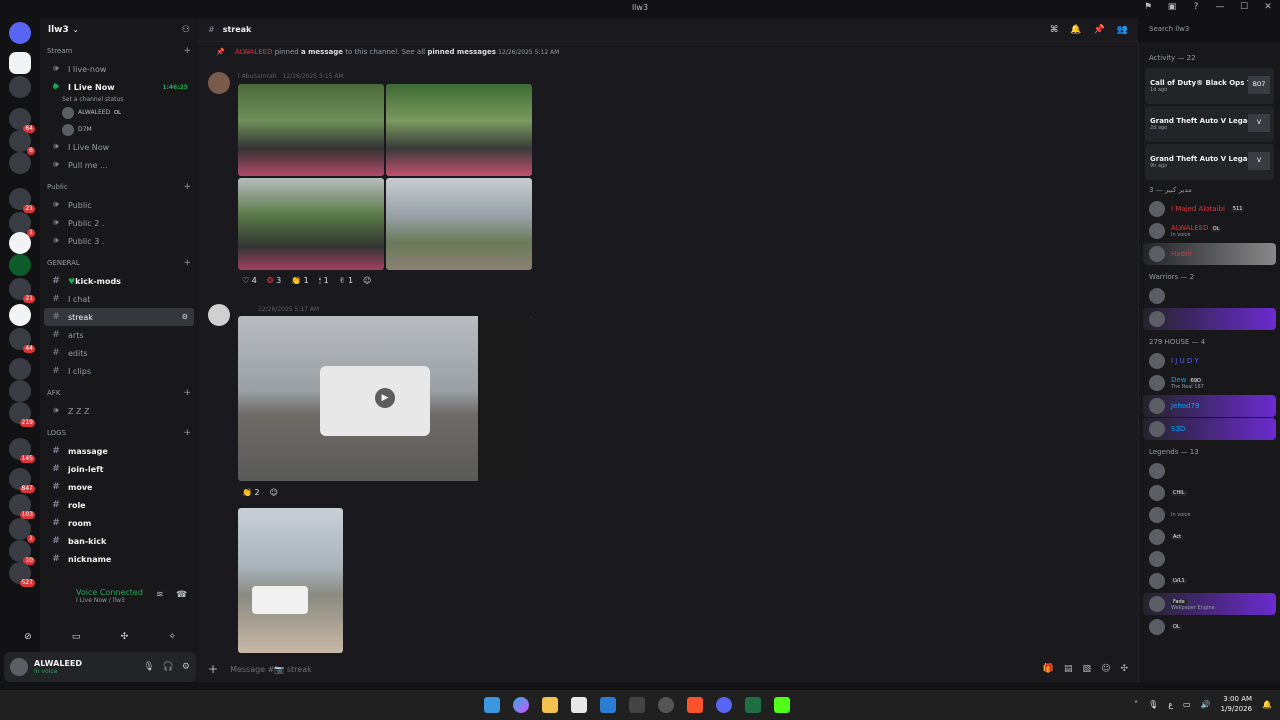 This screenshot has height=720, width=1280. I want to click on headphones-icon: 🎧, so click(168, 667).